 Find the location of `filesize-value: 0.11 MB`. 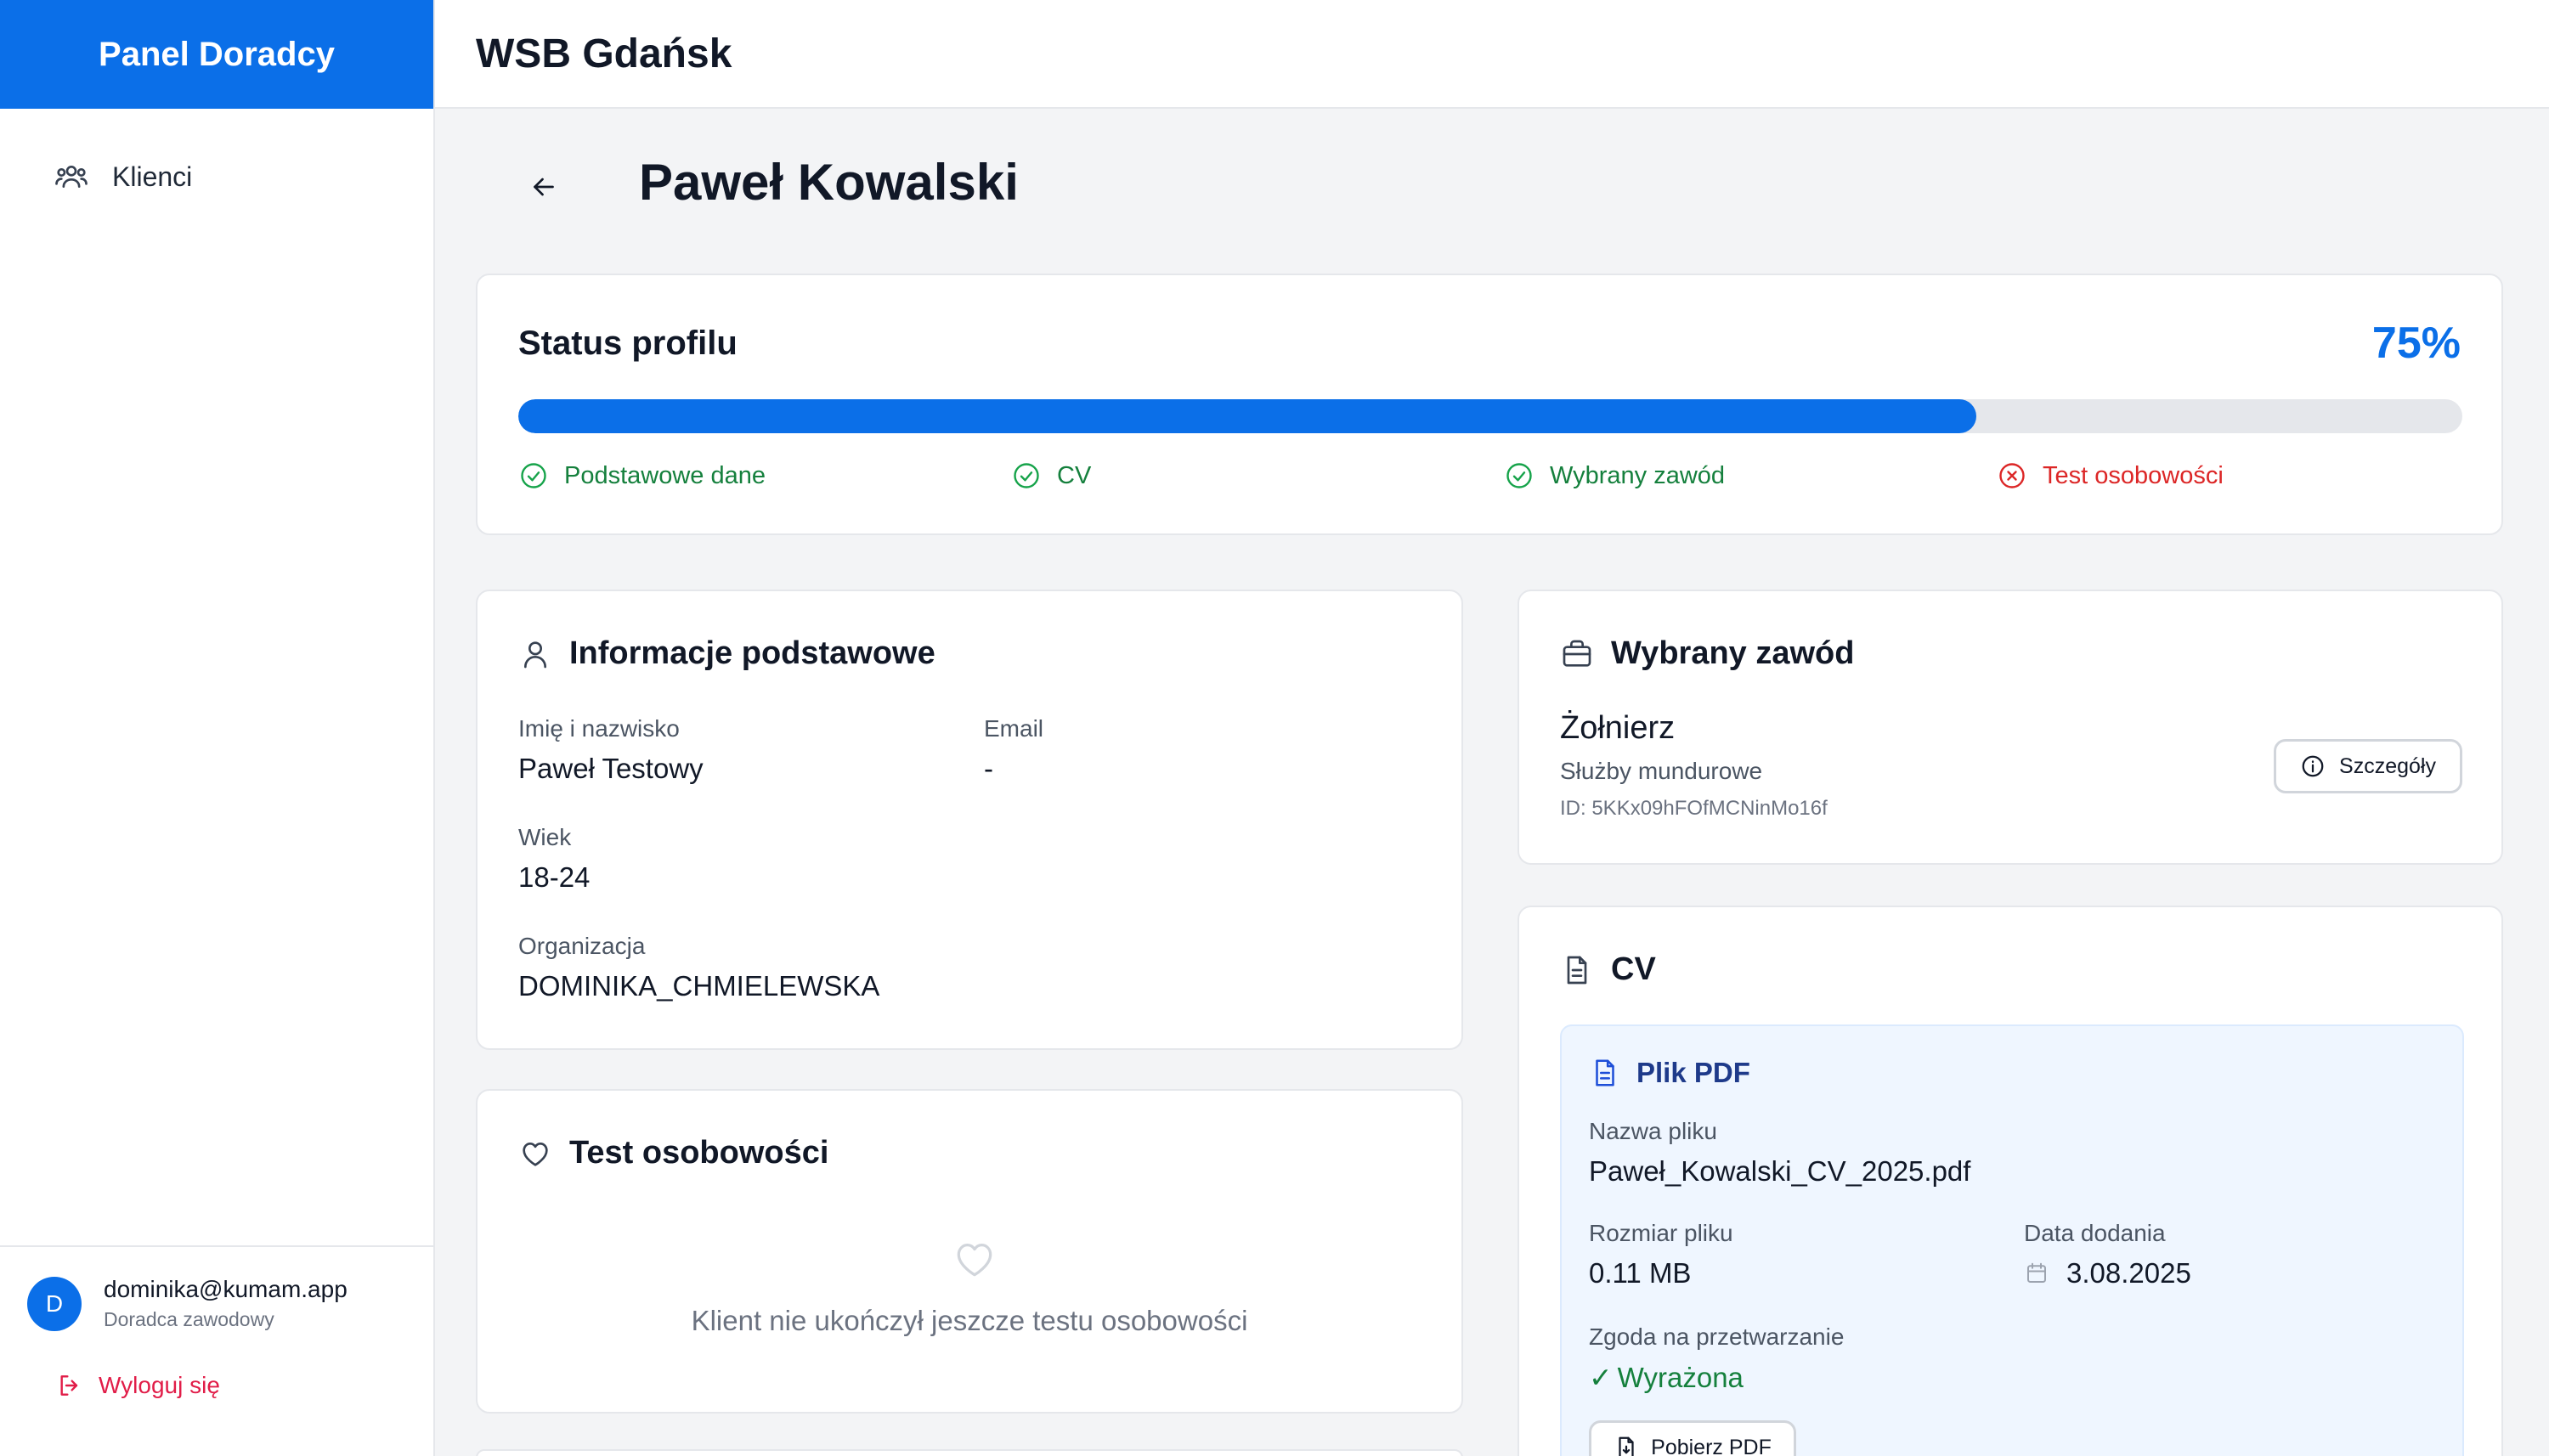

filesize-value: 0.11 MB is located at coordinates (1640, 1273).